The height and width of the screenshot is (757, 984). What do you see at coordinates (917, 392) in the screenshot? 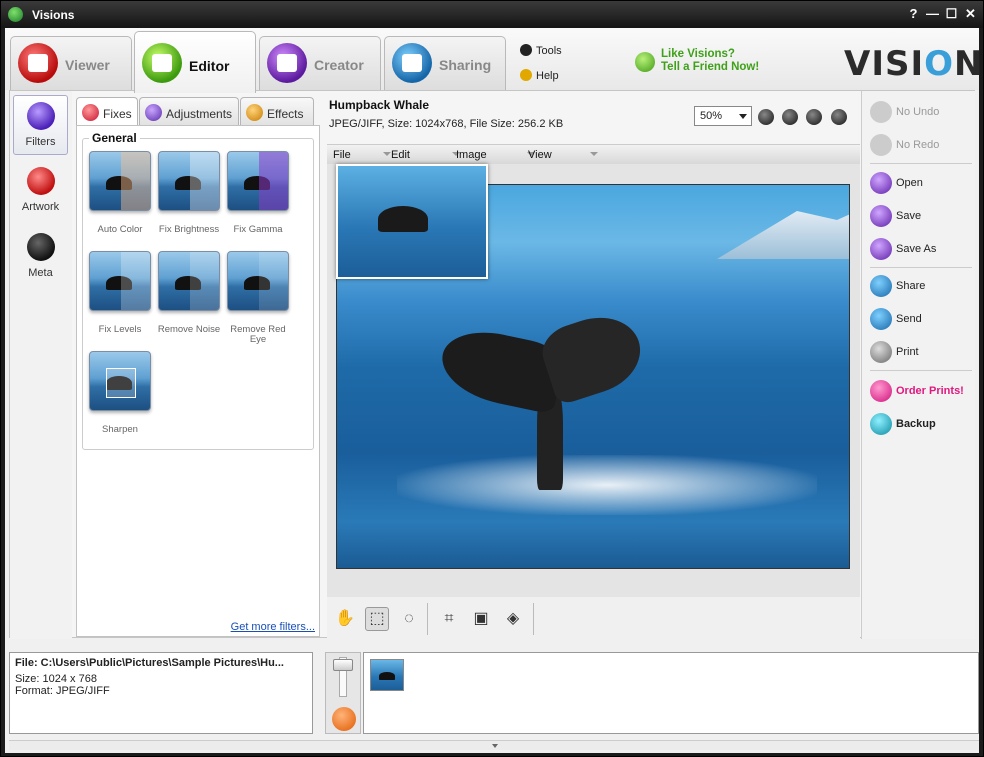
I see `order-prints-button: Order Prints!` at bounding box center [917, 392].